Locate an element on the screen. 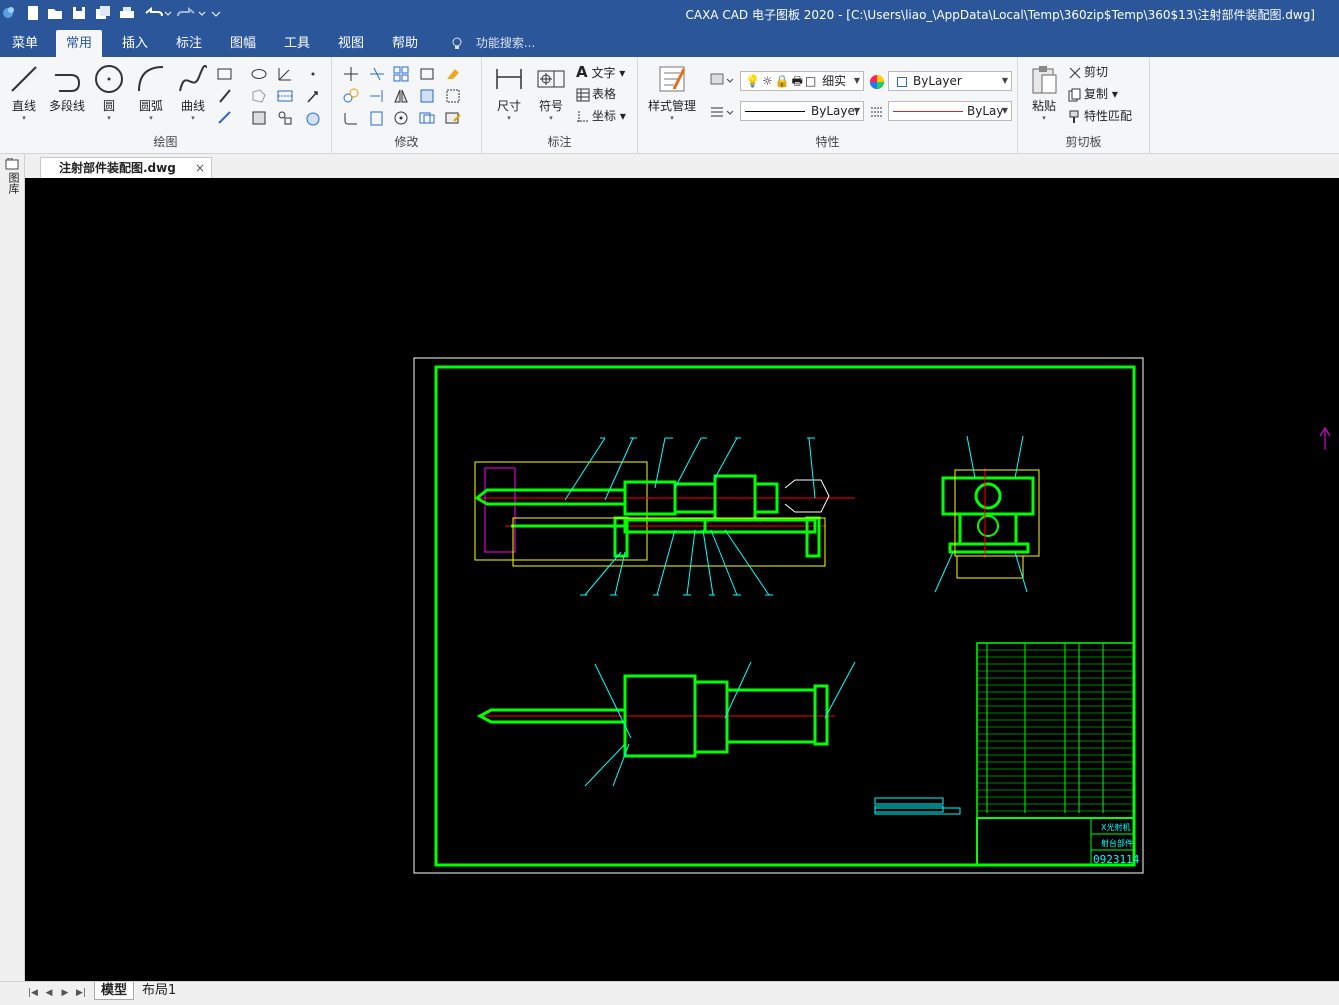 This screenshot has width=1339, height=1005. polygon-icon is located at coordinates (259, 96).